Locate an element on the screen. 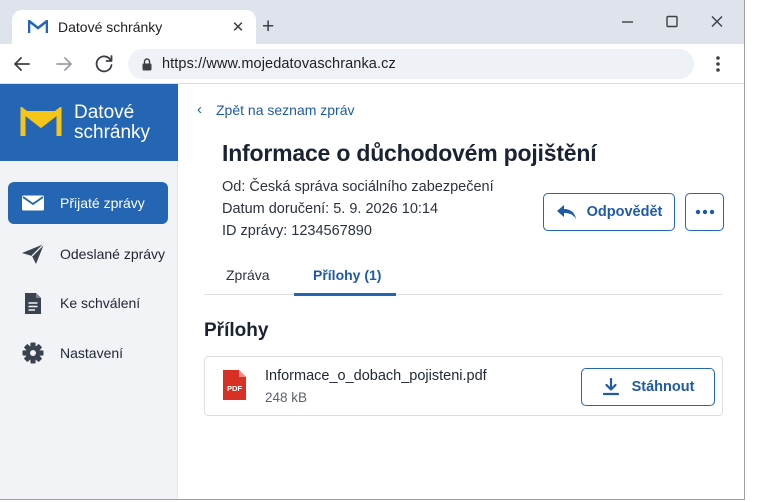 This screenshot has height=502, width=758. sidebar-item-label: Ke schválení is located at coordinates (100, 303).